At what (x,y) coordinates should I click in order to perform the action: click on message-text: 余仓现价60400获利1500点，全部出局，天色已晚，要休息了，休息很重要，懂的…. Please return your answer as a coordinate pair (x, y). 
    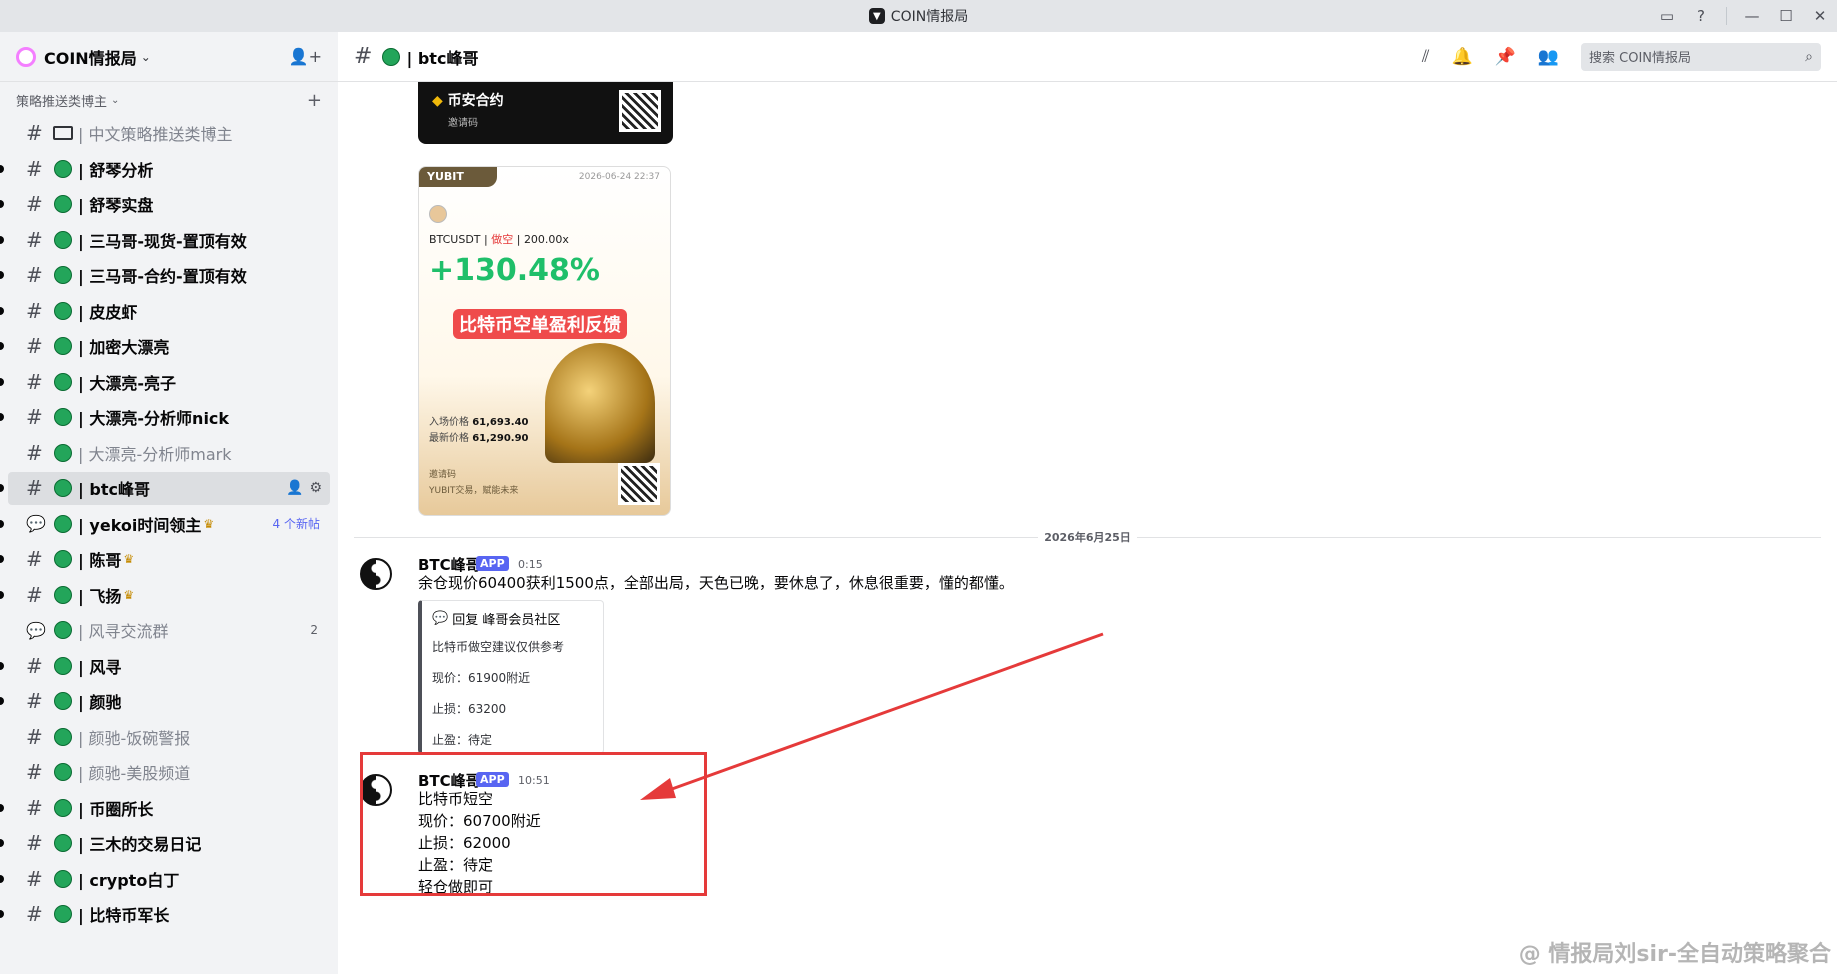
    Looking at the image, I should click on (716, 583).